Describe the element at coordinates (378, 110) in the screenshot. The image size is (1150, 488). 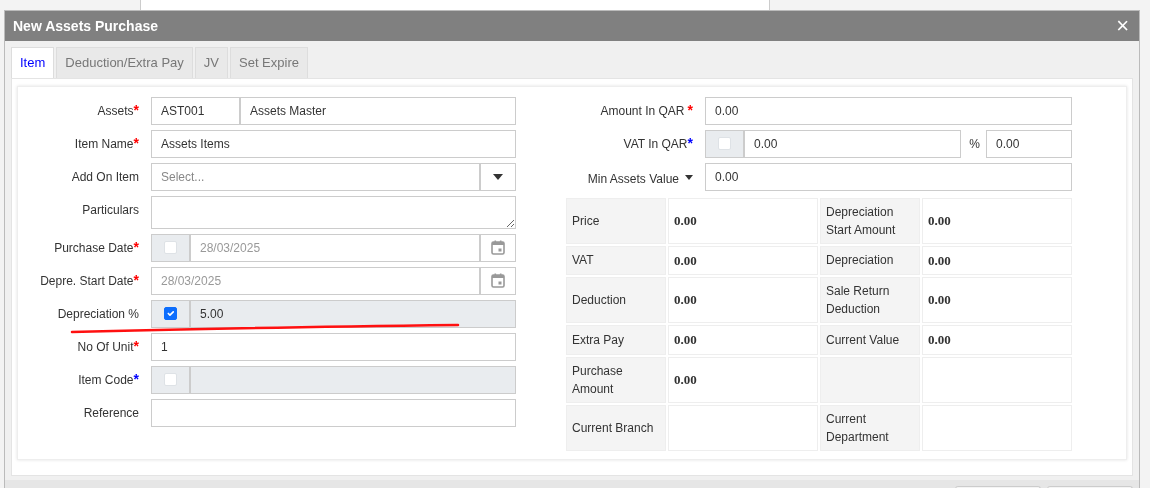
I see `input-field: Assets Master` at that location.